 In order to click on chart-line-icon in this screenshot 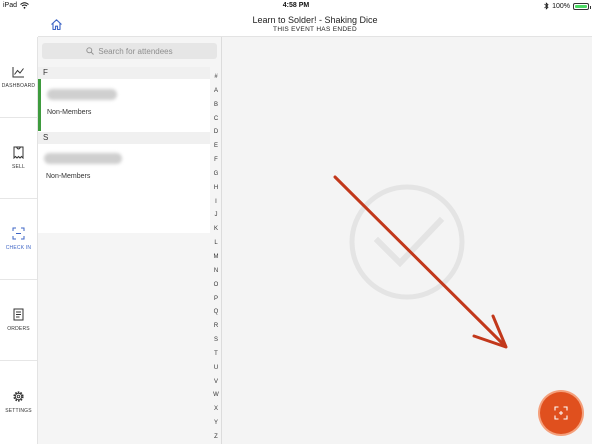, I will do `click(18, 71)`.